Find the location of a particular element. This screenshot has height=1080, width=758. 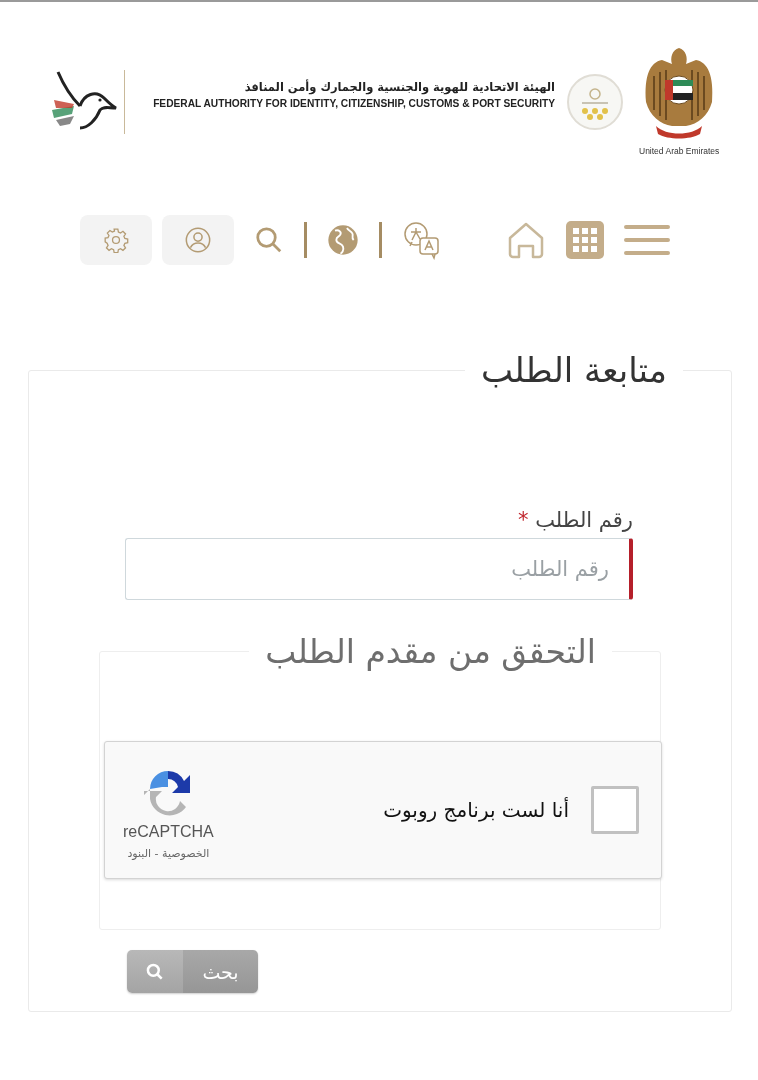

captcha-label: أنا لست برنامج روبوت is located at coordinates (476, 810).